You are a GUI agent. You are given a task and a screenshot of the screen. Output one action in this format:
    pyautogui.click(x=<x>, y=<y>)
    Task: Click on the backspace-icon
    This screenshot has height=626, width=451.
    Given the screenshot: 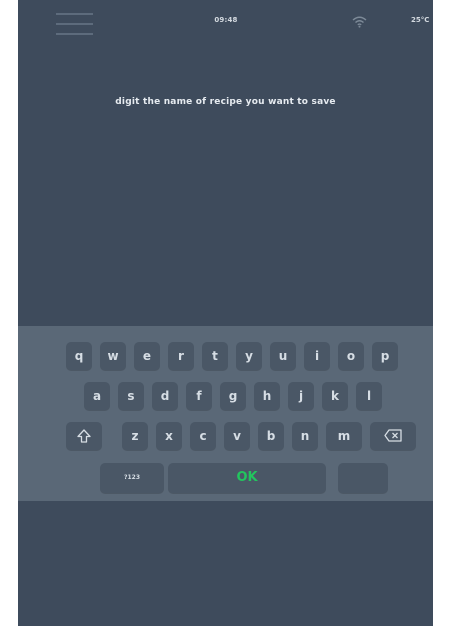 What is the action you would take?
    pyautogui.click(x=393, y=435)
    